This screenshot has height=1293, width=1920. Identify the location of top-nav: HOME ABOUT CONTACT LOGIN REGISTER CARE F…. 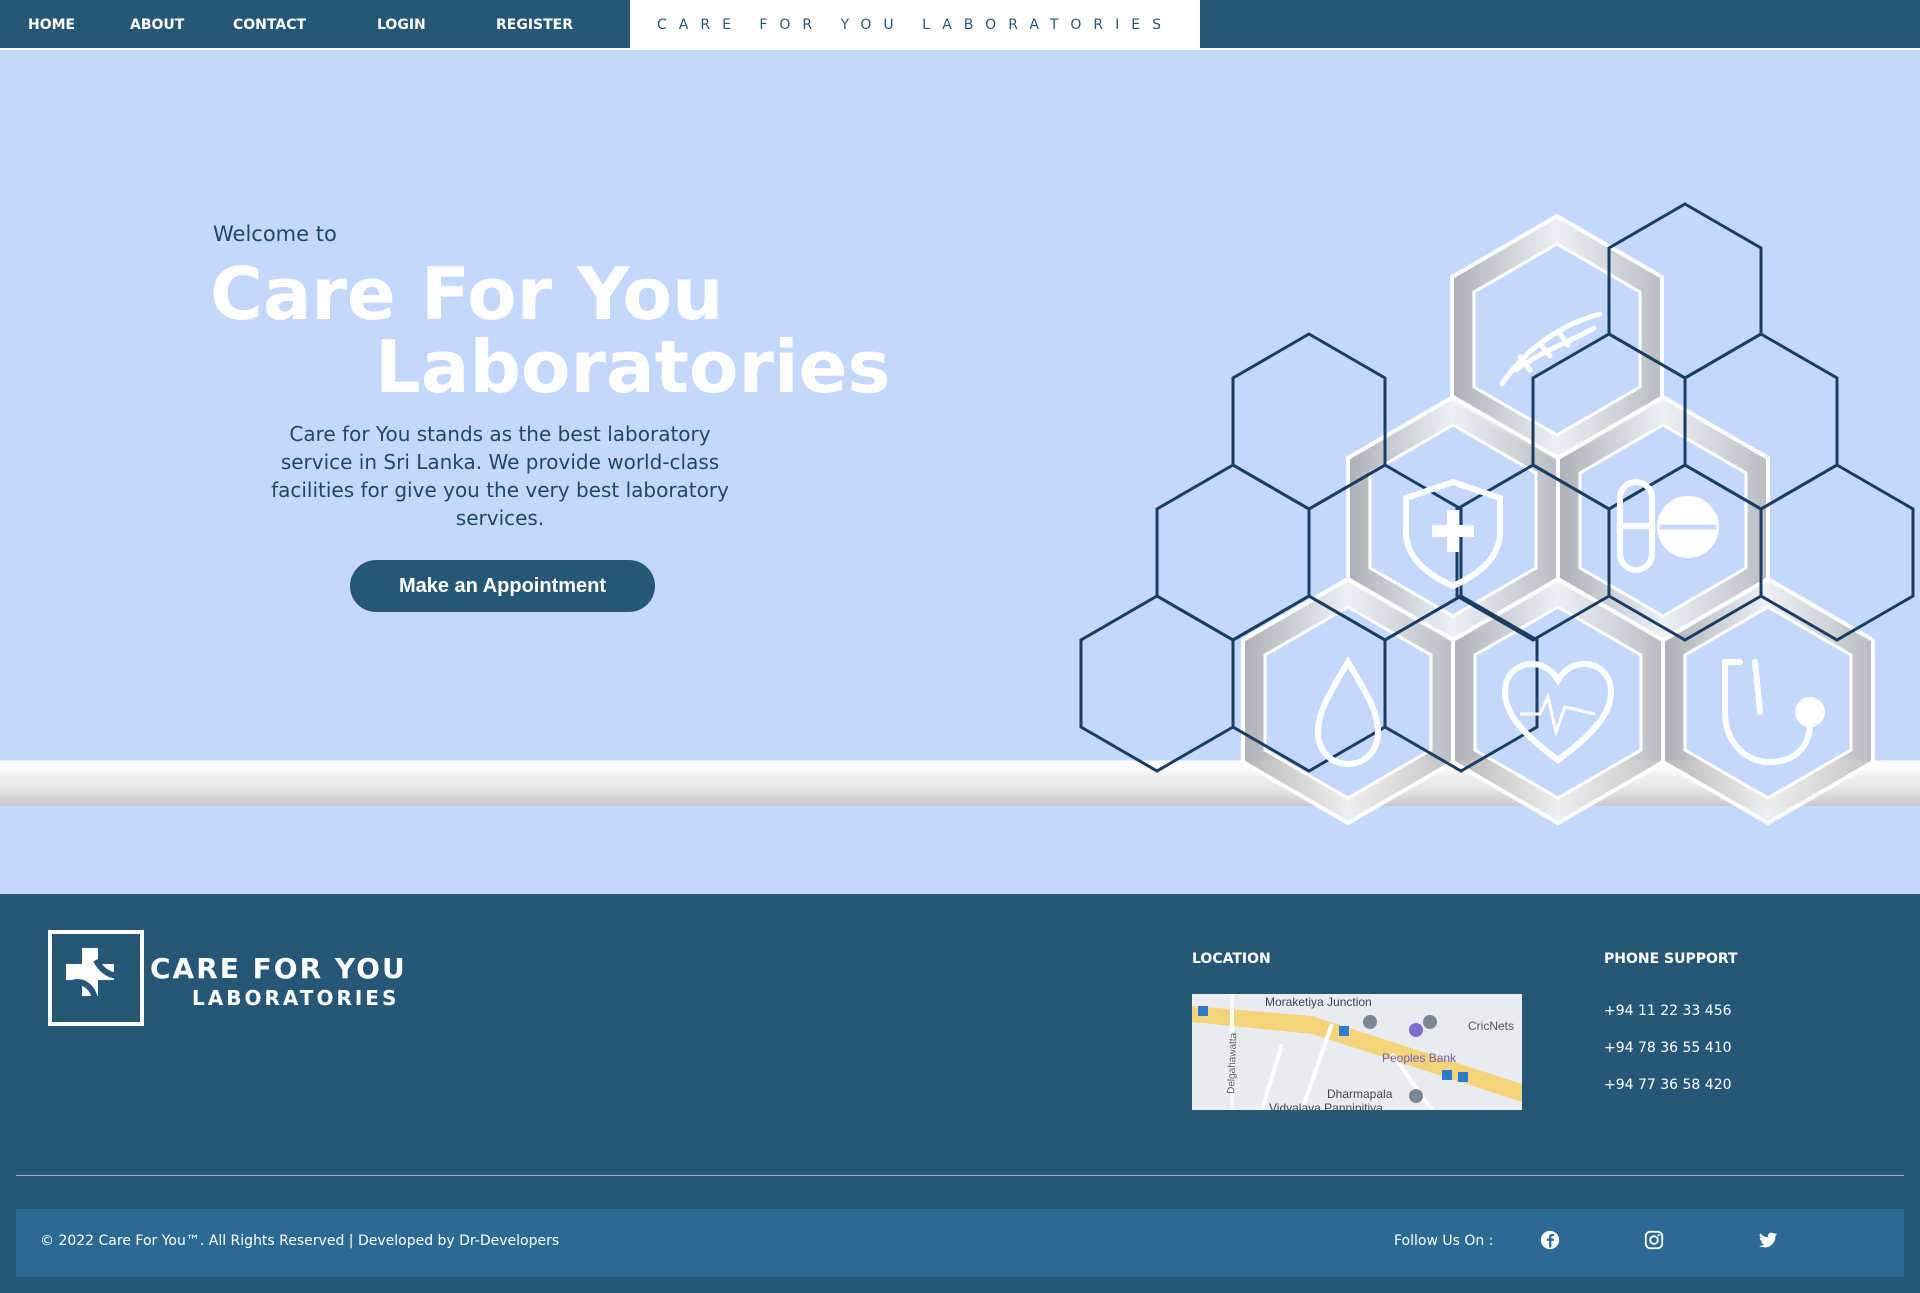
(960, 25).